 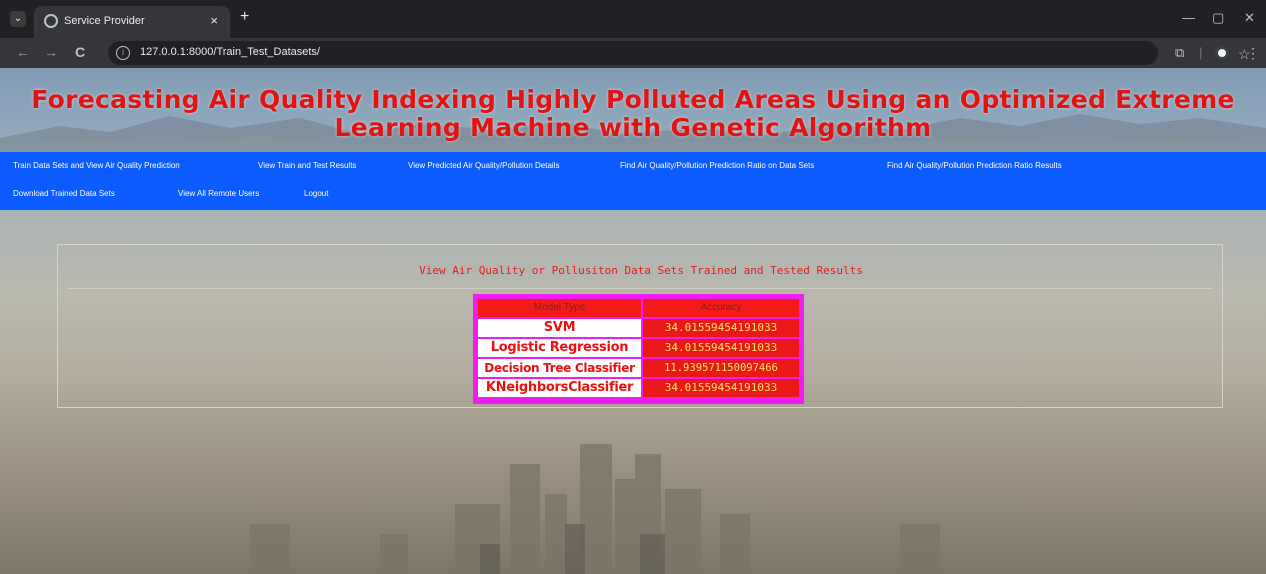 What do you see at coordinates (64, 193) in the screenshot?
I see `menu-download-trained-data-sets: Download Trained Data Sets` at bounding box center [64, 193].